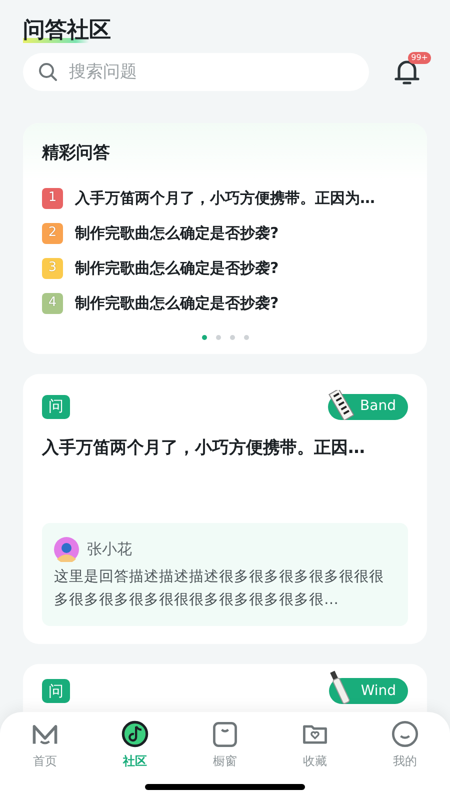 The width and height of the screenshot is (450, 800). I want to click on search-field: 搜索问题, so click(196, 72).